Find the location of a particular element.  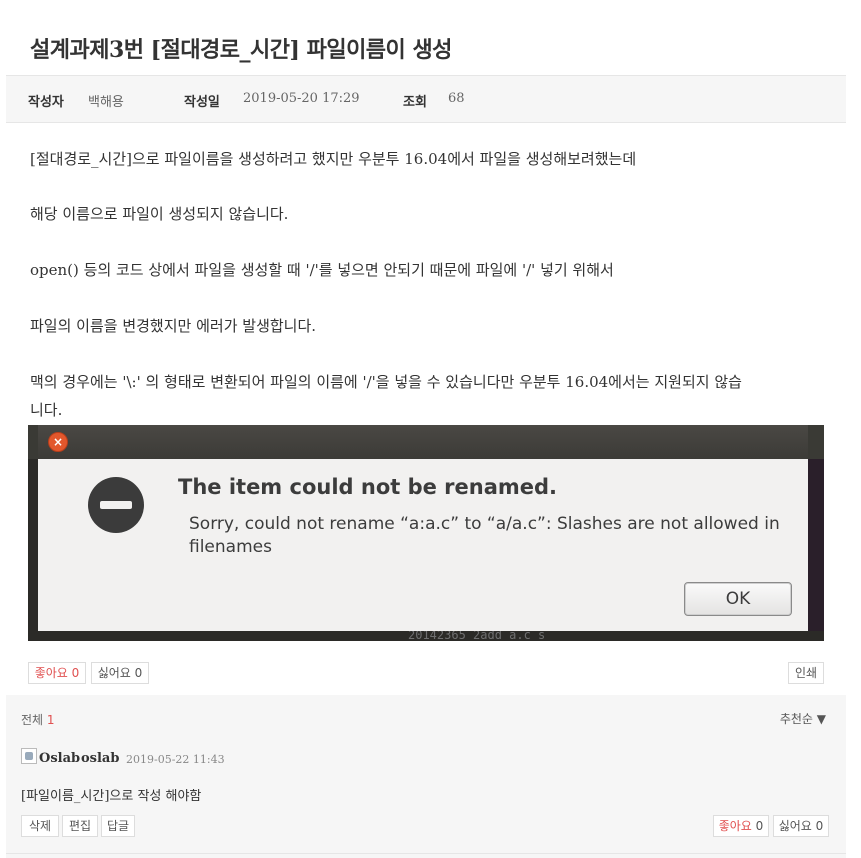

dislike-button: 싫어요 0 is located at coordinates (120, 673).